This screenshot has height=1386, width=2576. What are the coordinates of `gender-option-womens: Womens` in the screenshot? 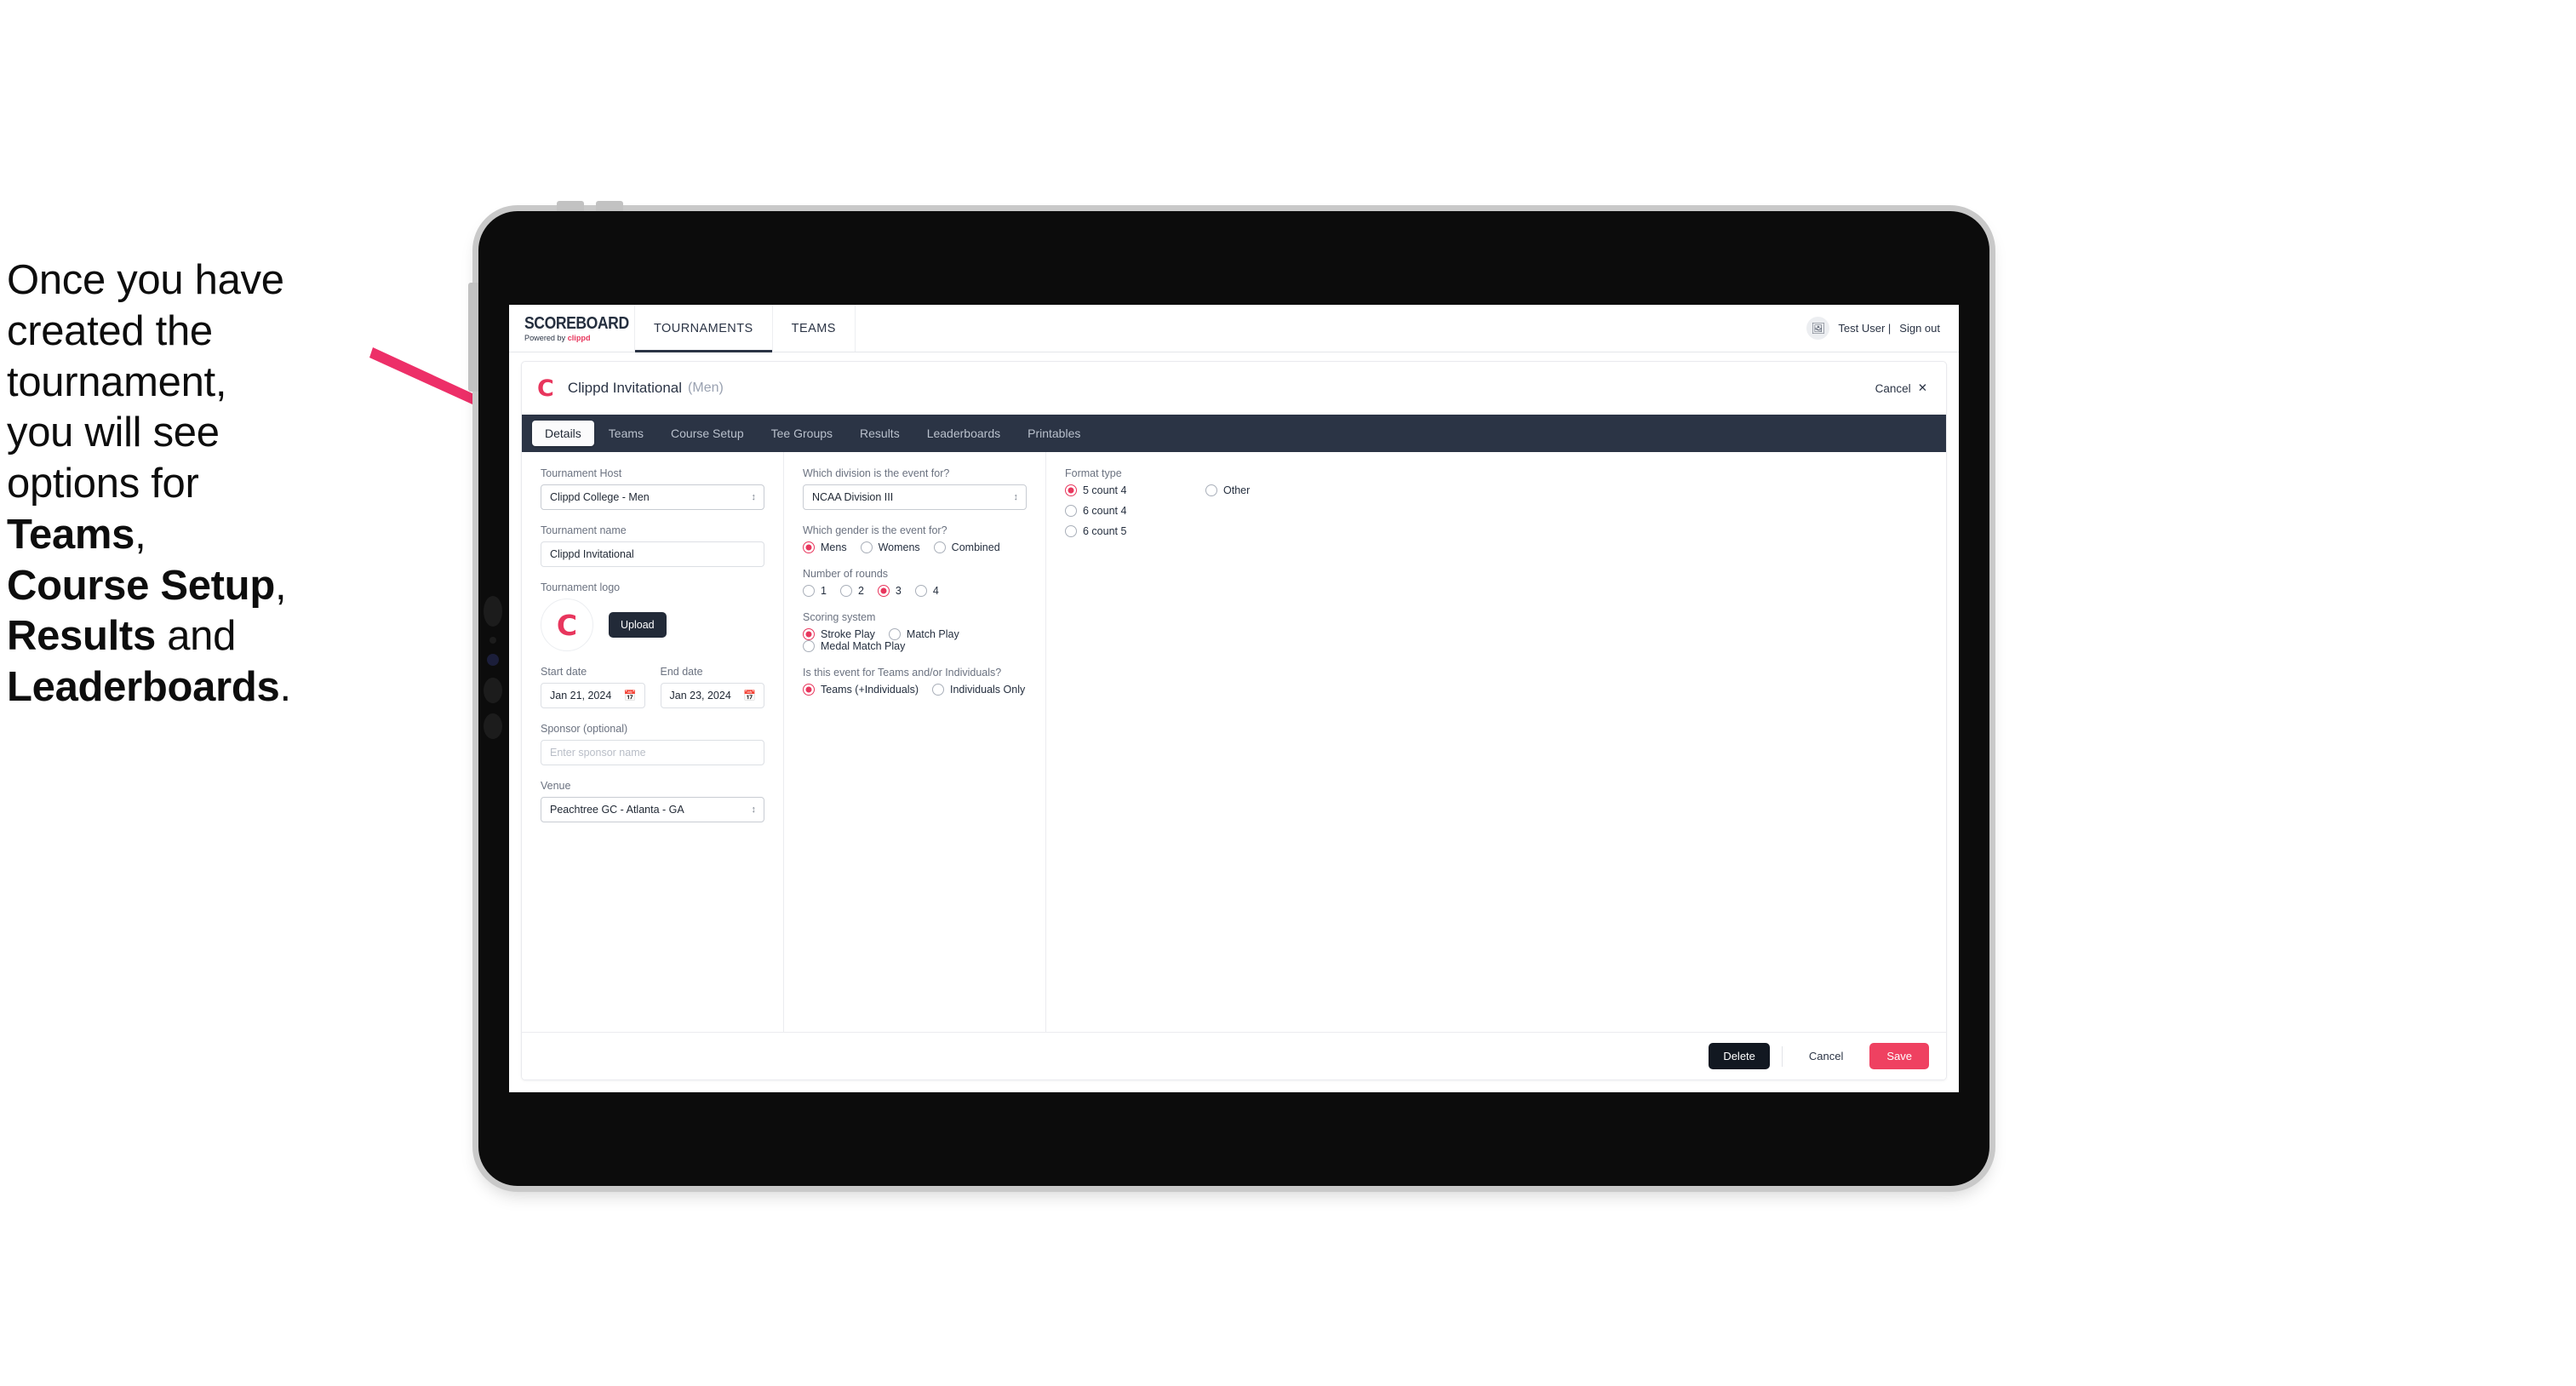 It's located at (890, 547).